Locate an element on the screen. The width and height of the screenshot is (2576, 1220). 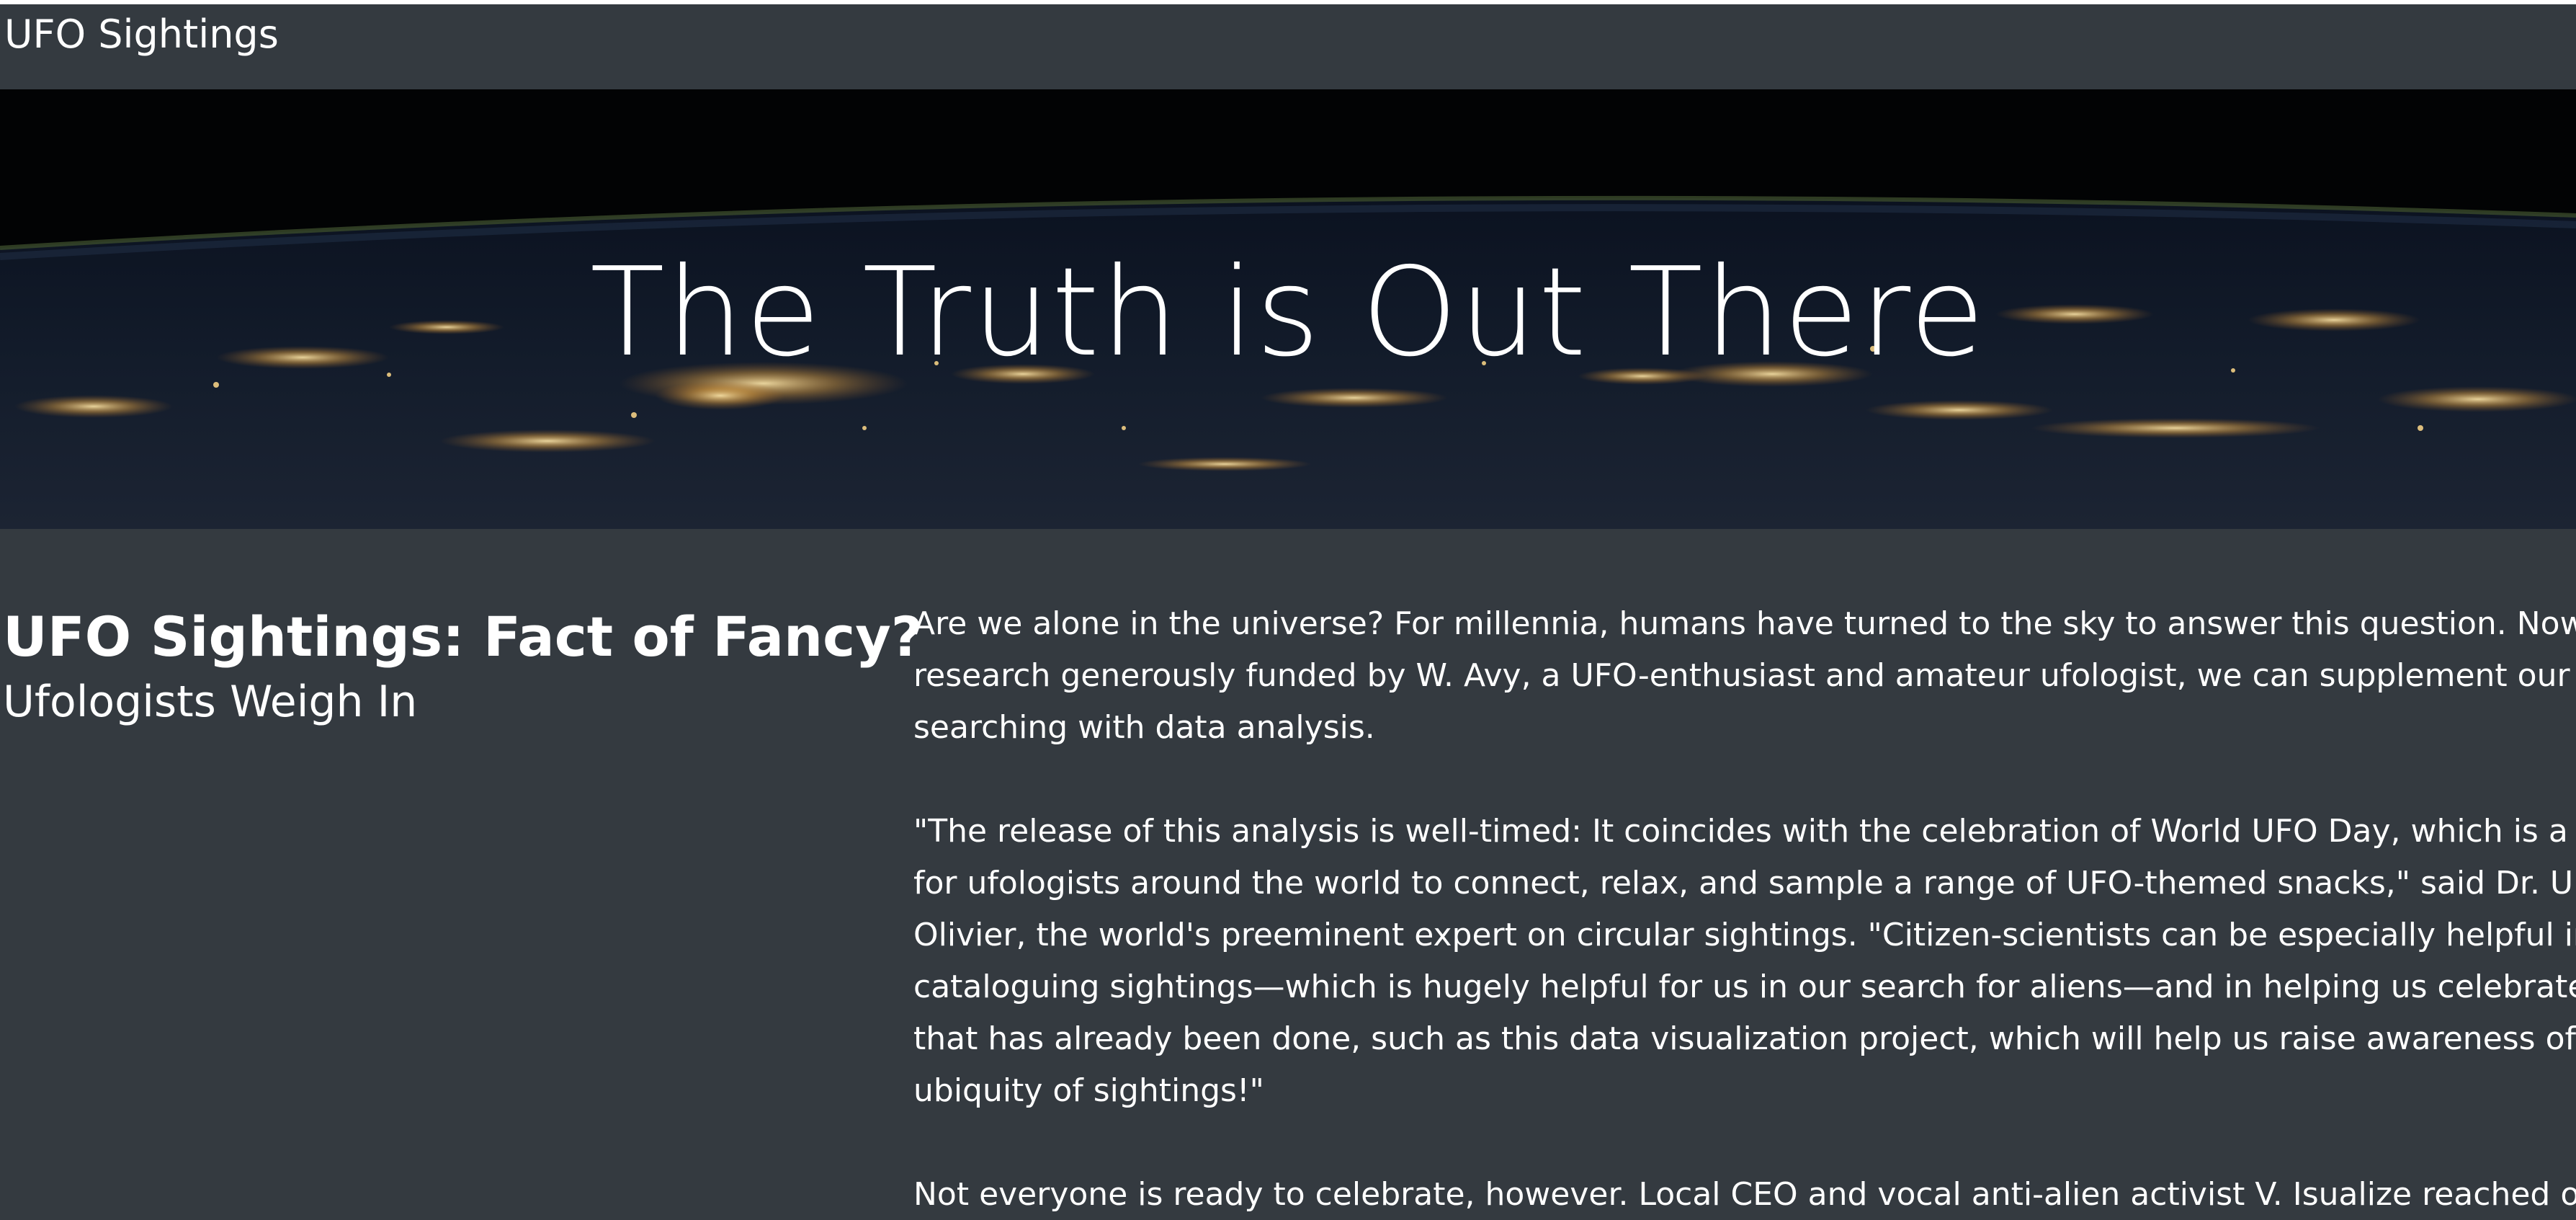
hero-title: The Truth is Out There is located at coordinates (1288, 312).